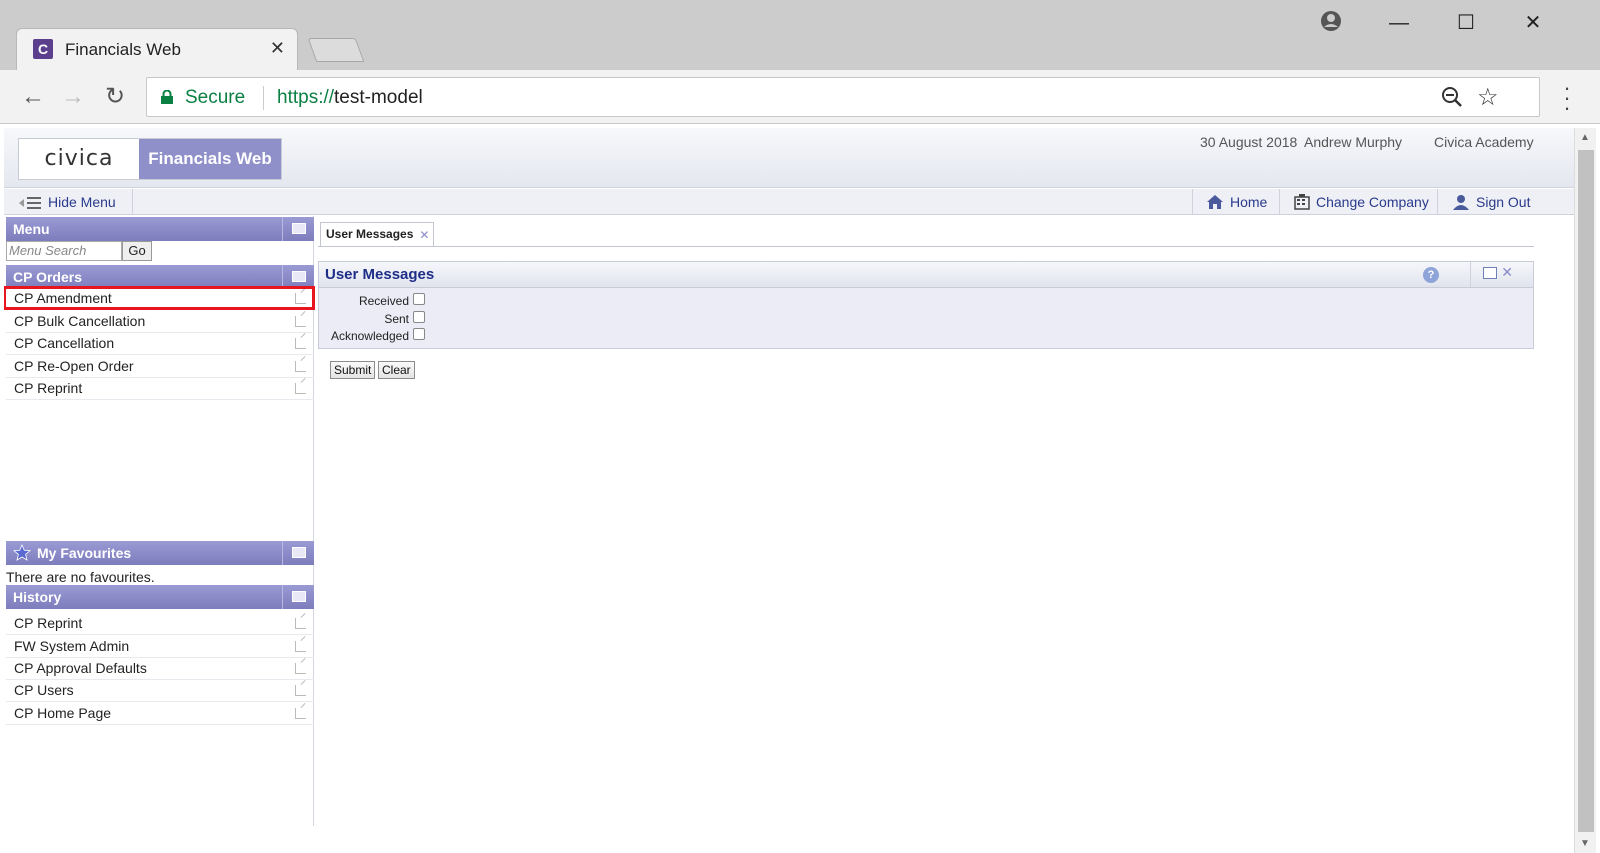 The image size is (1600, 853). Describe the element at coordinates (336, 50) in the screenshot. I see `new-tab-button` at that location.